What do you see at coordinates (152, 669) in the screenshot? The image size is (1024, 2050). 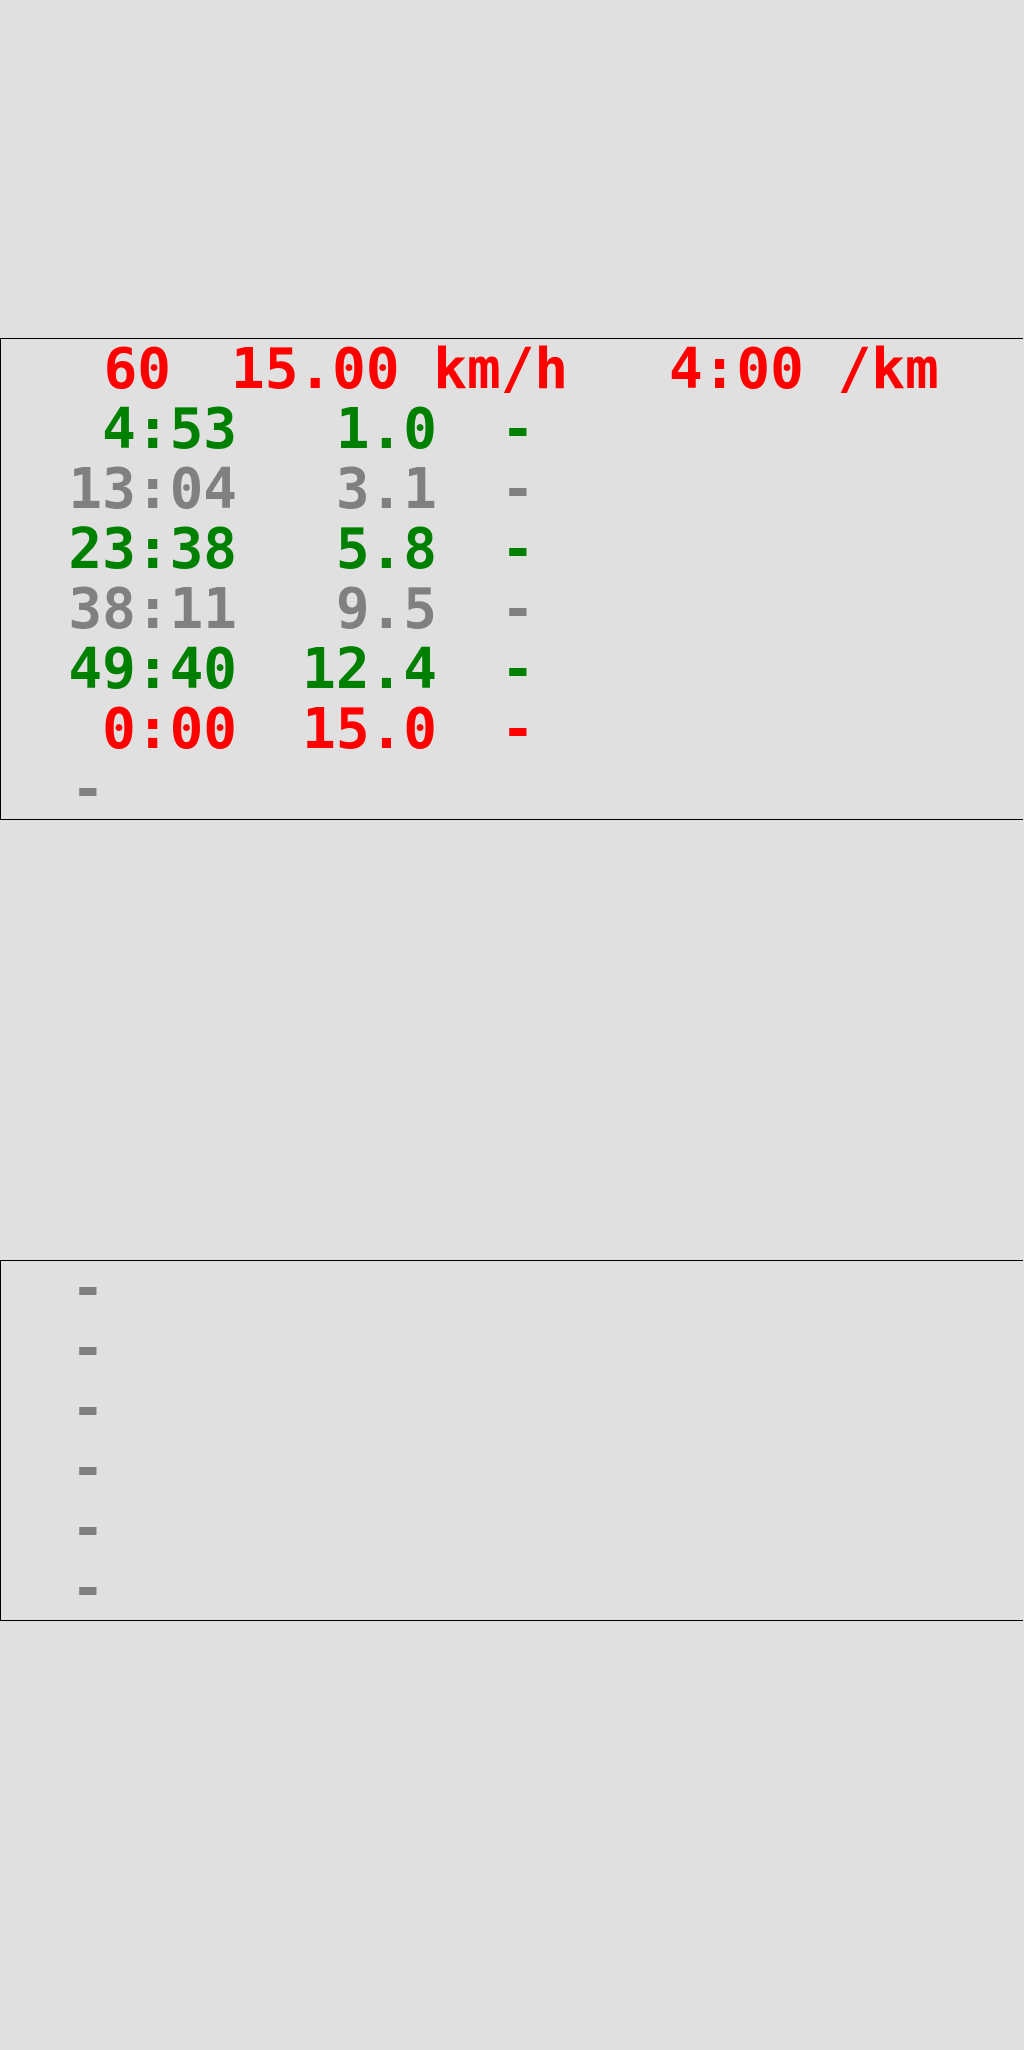 I see `split-time: 49:40` at bounding box center [152, 669].